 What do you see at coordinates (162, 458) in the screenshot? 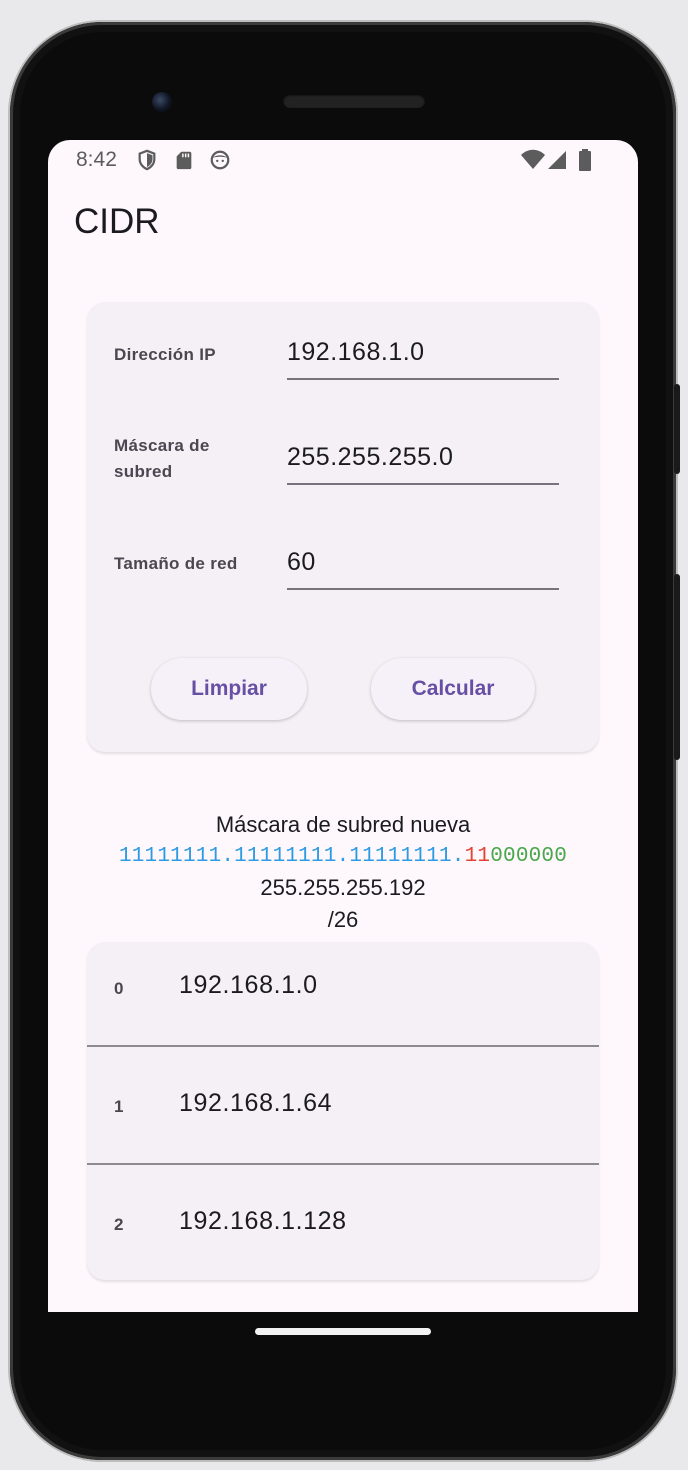
I see `mask-label: Máscara de subred` at bounding box center [162, 458].